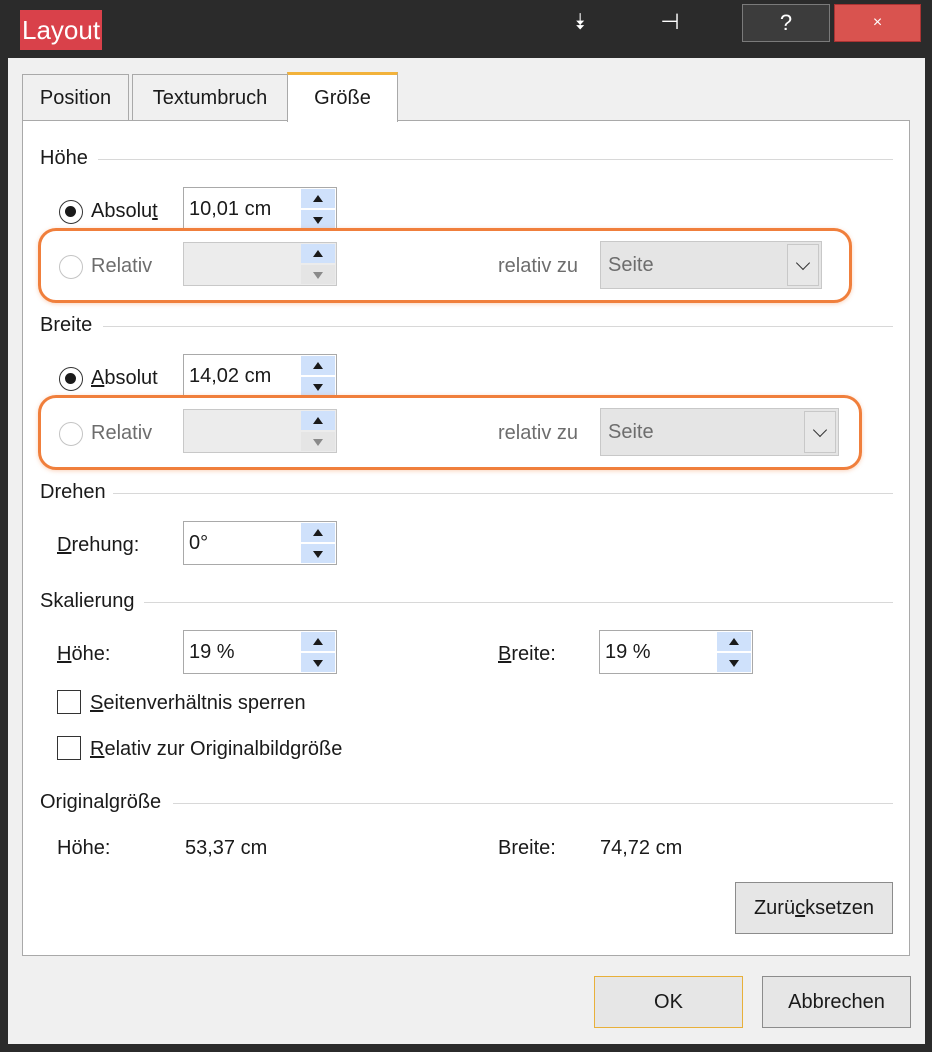 This screenshot has height=1052, width=932. Describe the element at coordinates (71, 379) in the screenshot. I see `breite-absolut-radio` at that location.